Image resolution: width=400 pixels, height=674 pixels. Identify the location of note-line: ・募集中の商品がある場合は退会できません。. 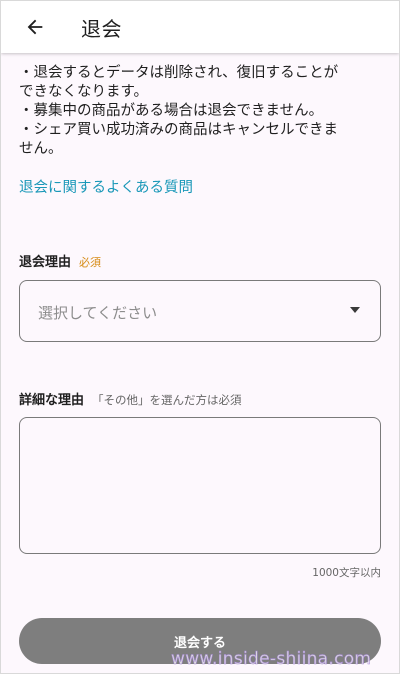
(171, 111).